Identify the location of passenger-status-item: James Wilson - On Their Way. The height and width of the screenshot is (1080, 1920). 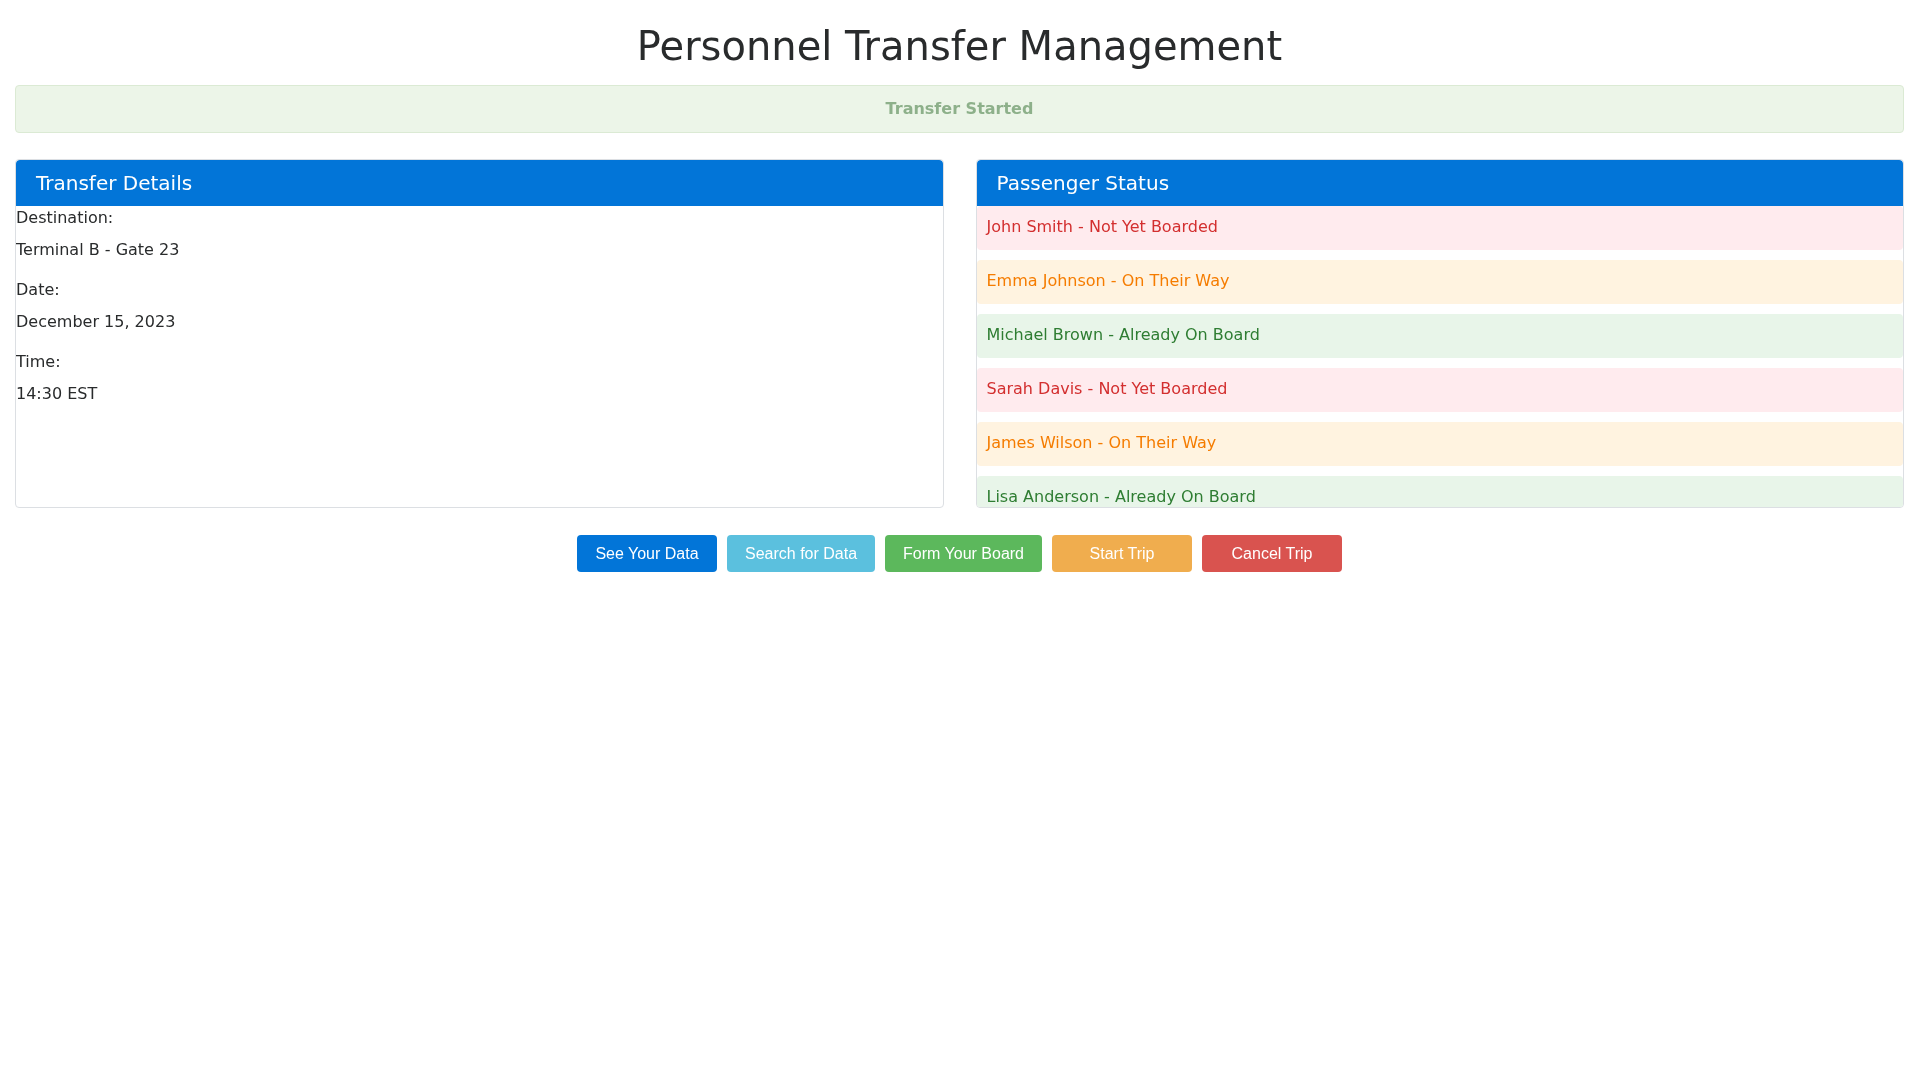
(1439, 444).